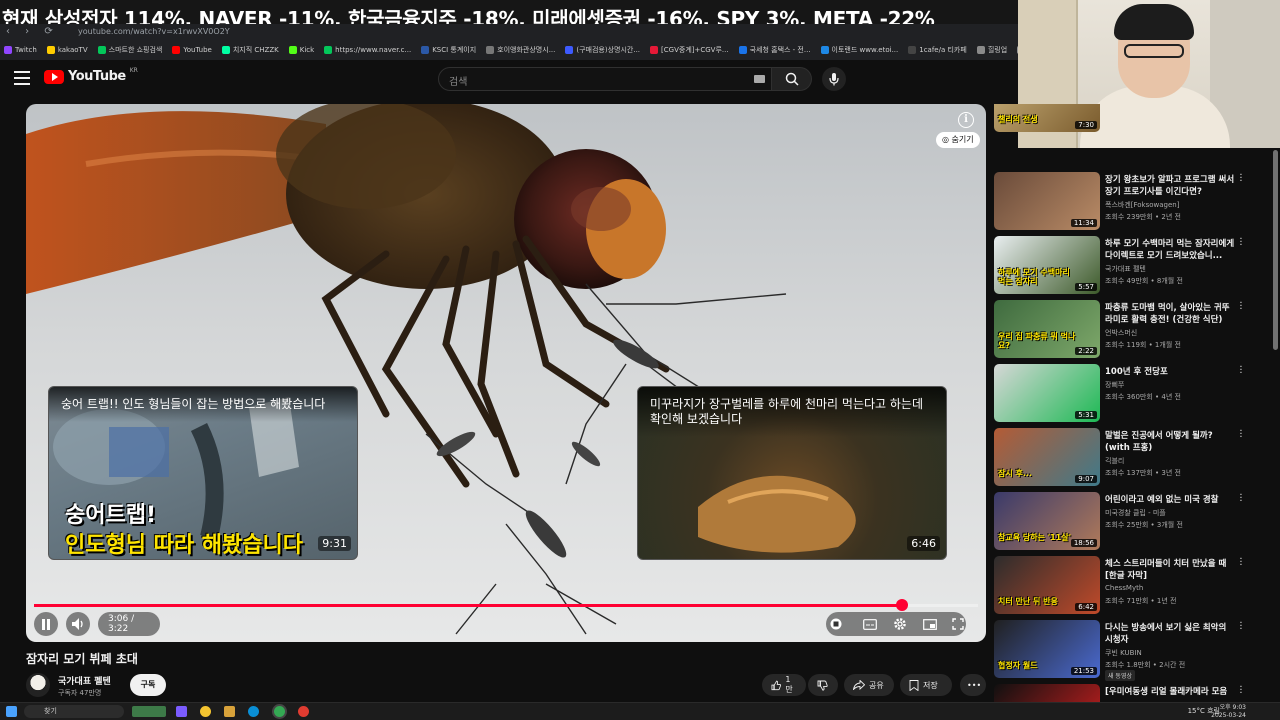 This screenshot has width=1280, height=720. What do you see at coordinates (1170, 372) in the screenshot?
I see `recommendation-title: 100년 후 전당포` at bounding box center [1170, 372].